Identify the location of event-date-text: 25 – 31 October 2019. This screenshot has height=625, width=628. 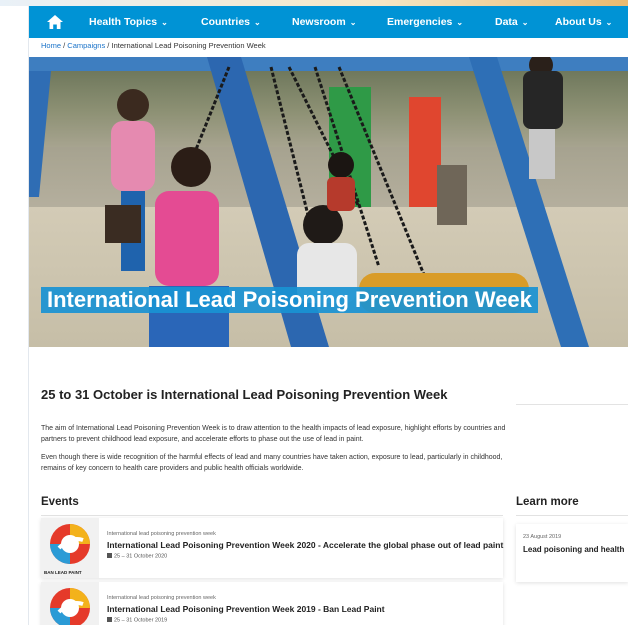
(141, 620).